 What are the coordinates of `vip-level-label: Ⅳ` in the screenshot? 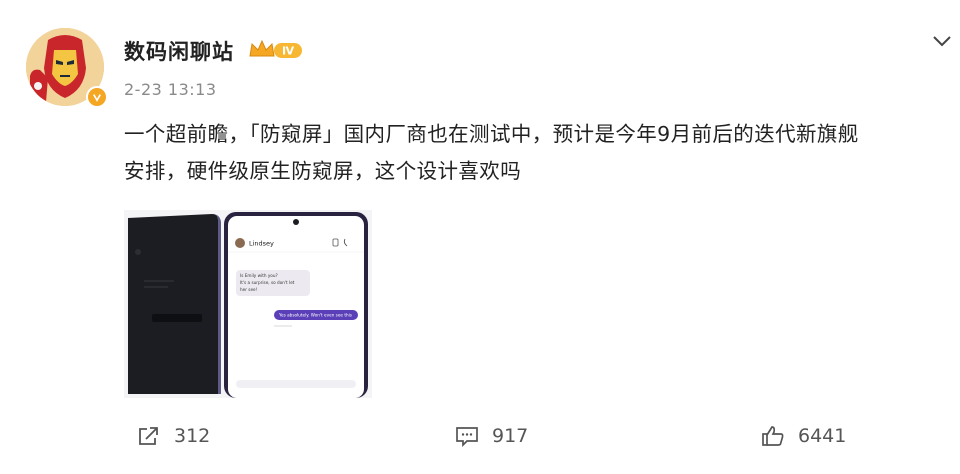 It's located at (288, 51).